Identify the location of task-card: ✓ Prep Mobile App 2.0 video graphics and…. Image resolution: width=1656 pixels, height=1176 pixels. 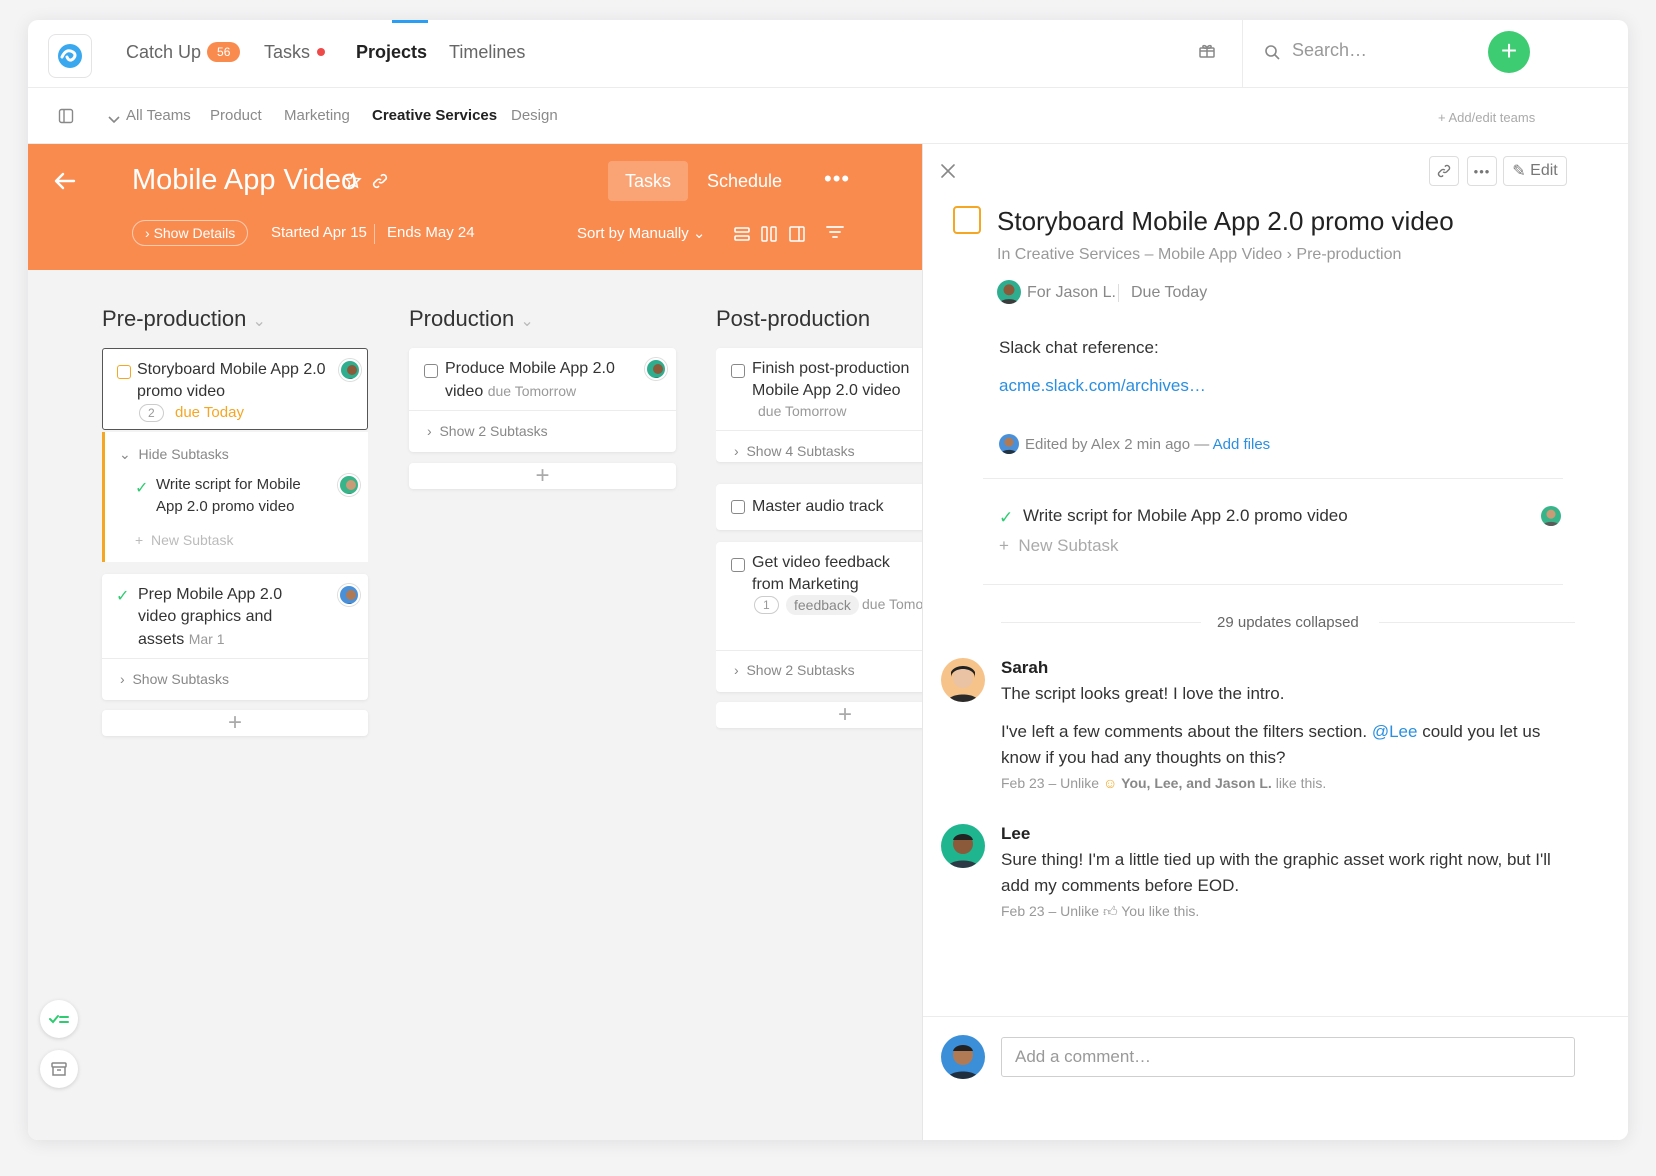
(235, 637).